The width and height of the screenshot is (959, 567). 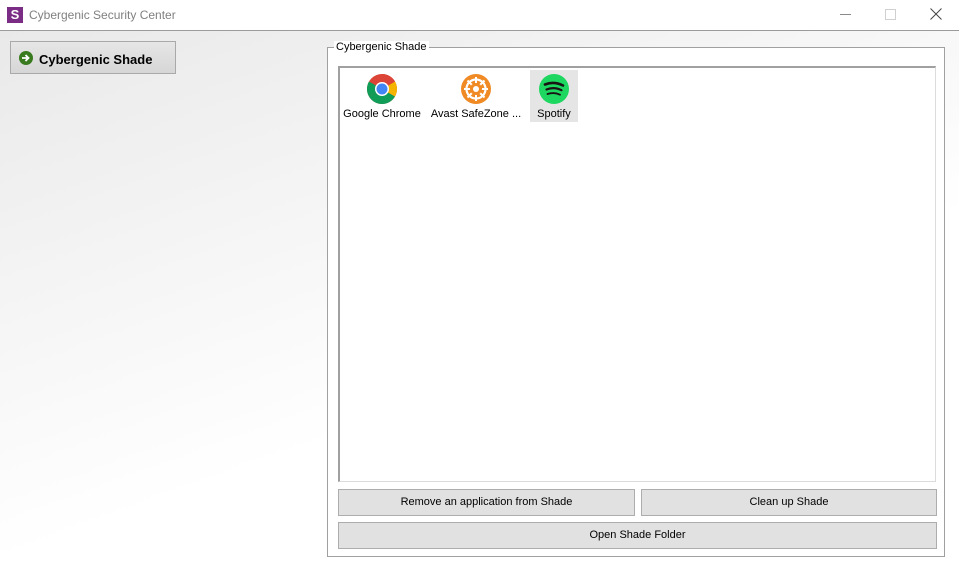 What do you see at coordinates (382, 114) in the screenshot?
I see `list-item-label: Google Chrome` at bounding box center [382, 114].